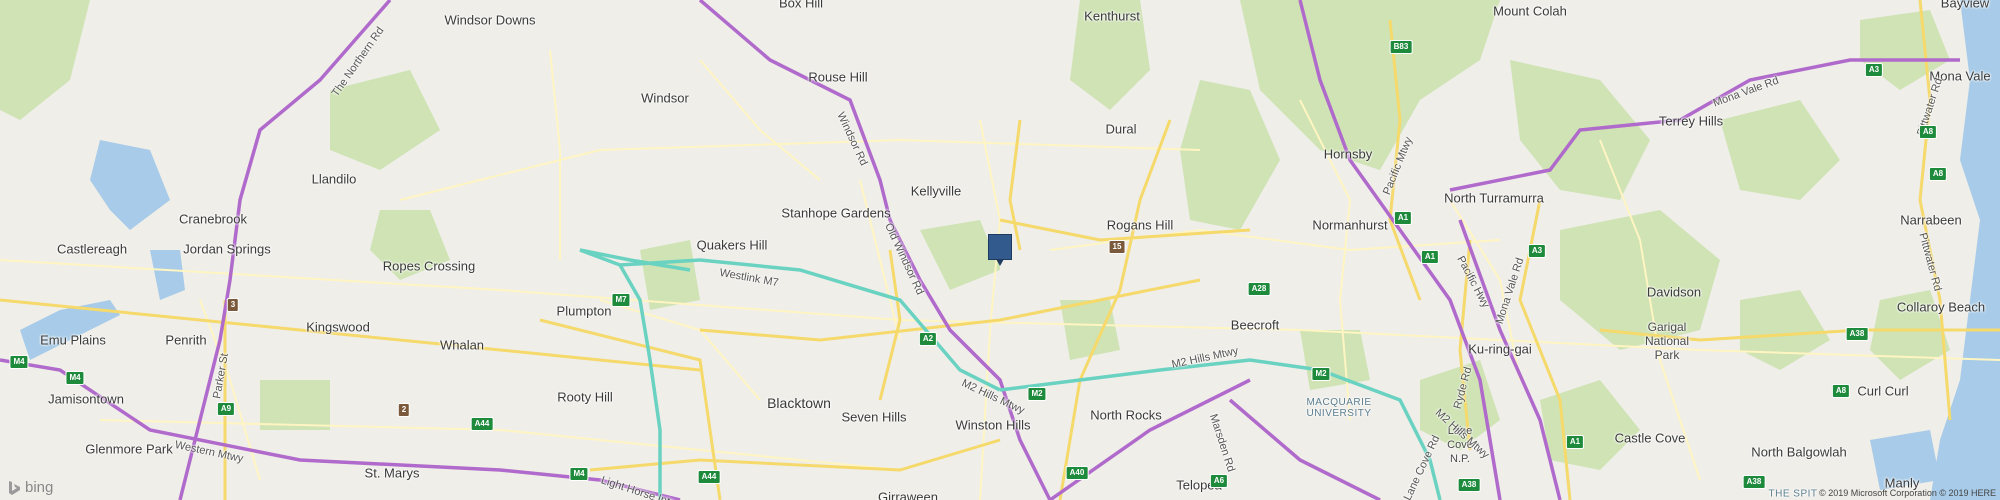 This screenshot has width=2000, height=500. Describe the element at coordinates (801, 5) in the screenshot. I see `place-box-hill: Box Hill` at that location.